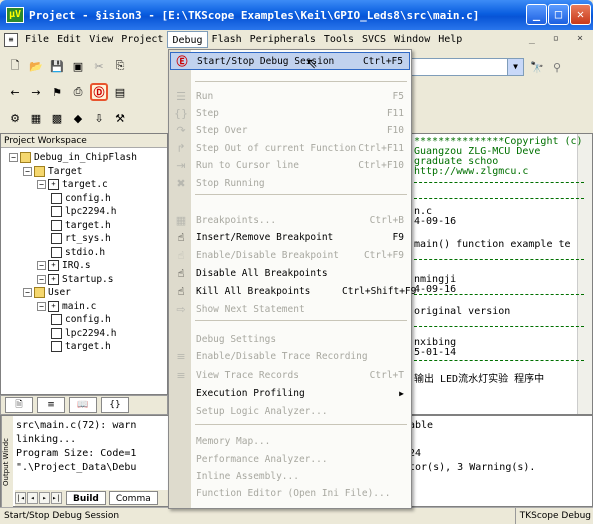 Image resolution: width=593 pixels, height=524 pixels. I want to click on print-icon: ⎙, so click(78, 92).